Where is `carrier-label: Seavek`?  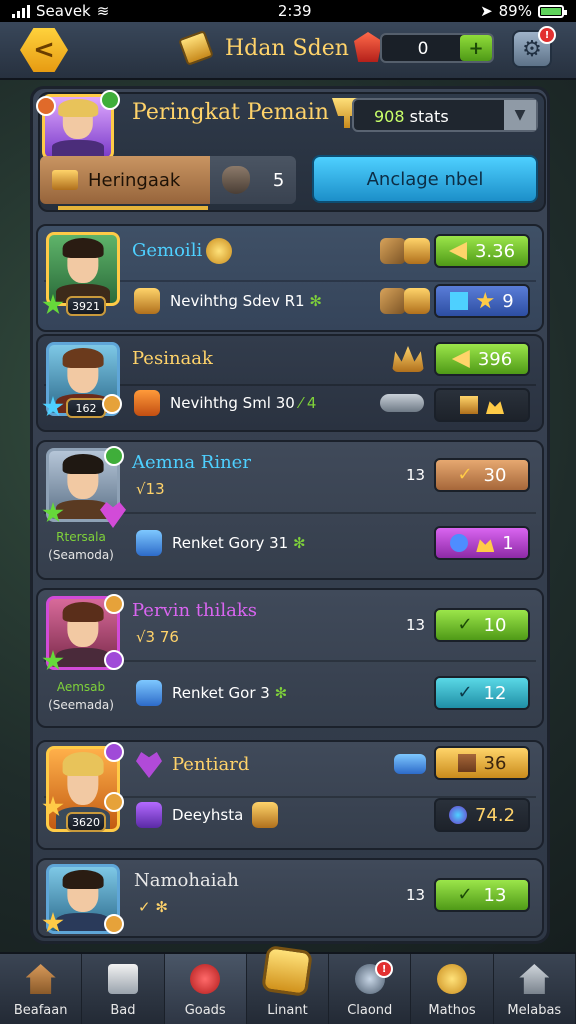 carrier-label: Seavek is located at coordinates (63, 11).